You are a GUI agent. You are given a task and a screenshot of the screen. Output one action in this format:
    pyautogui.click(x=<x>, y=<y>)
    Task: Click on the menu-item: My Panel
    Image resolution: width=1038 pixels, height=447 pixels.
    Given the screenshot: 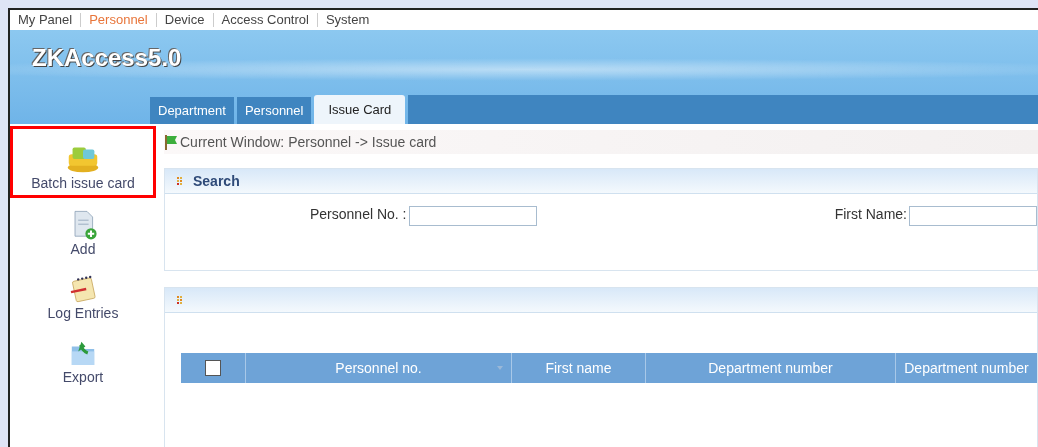 What is the action you would take?
    pyautogui.click(x=45, y=20)
    